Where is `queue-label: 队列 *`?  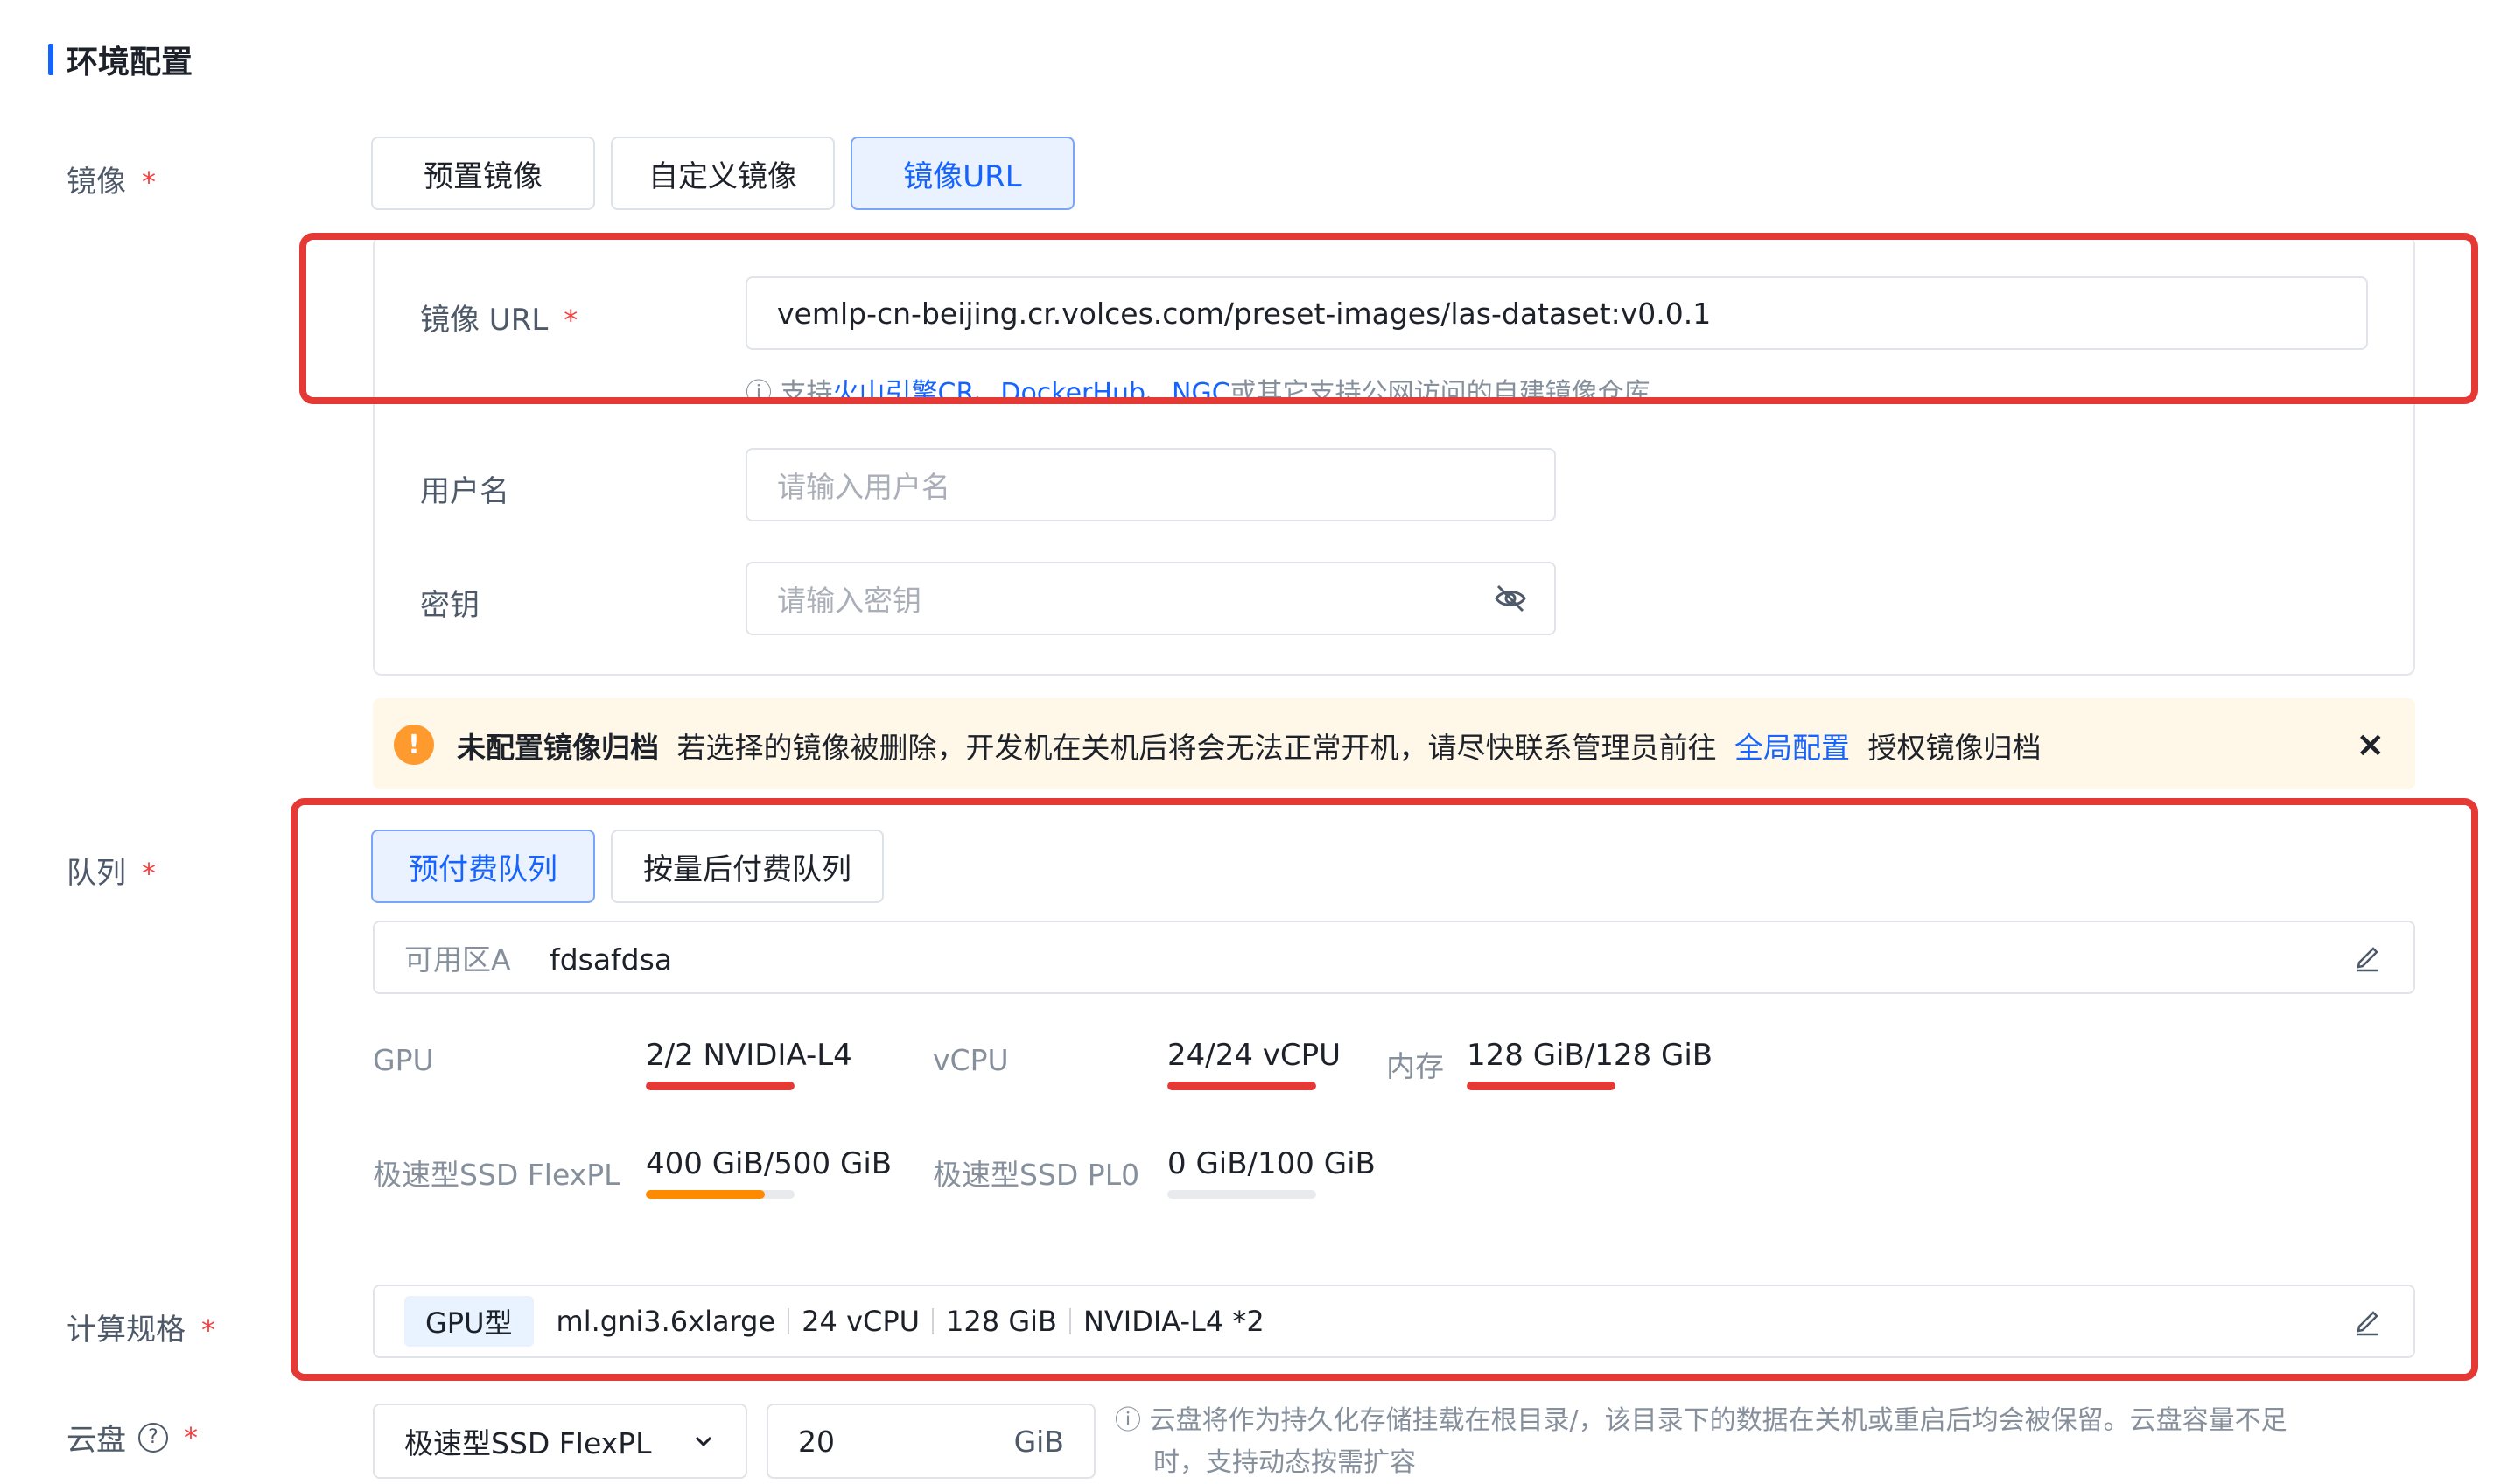
queue-label: 队列 * is located at coordinates (111, 870).